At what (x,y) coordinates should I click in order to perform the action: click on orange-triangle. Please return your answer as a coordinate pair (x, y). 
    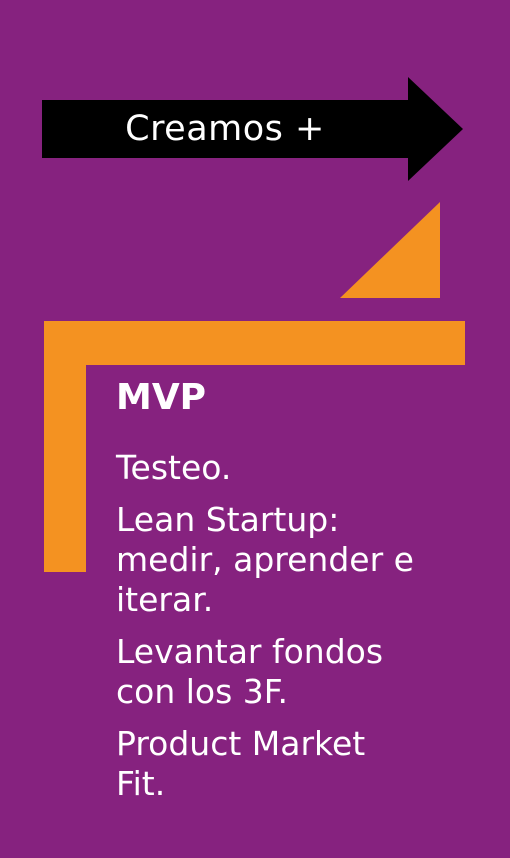
    Looking at the image, I should click on (390, 250).